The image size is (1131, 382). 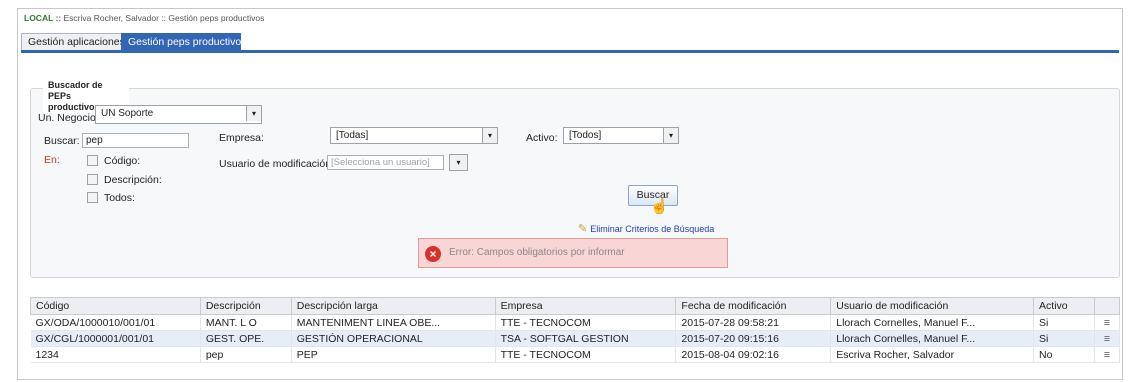 I want to click on unit-select: UN Soporte ▾, so click(x=178, y=114).